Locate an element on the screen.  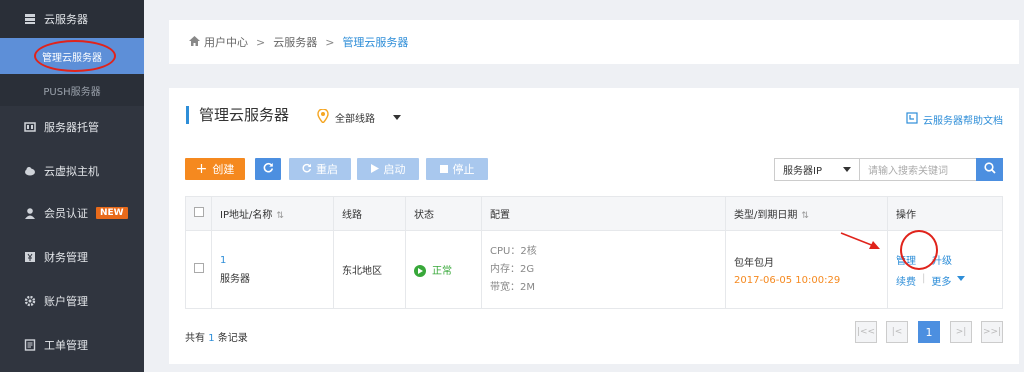
sidebar-item-finance: 财务管理 is located at coordinates (72, 257).